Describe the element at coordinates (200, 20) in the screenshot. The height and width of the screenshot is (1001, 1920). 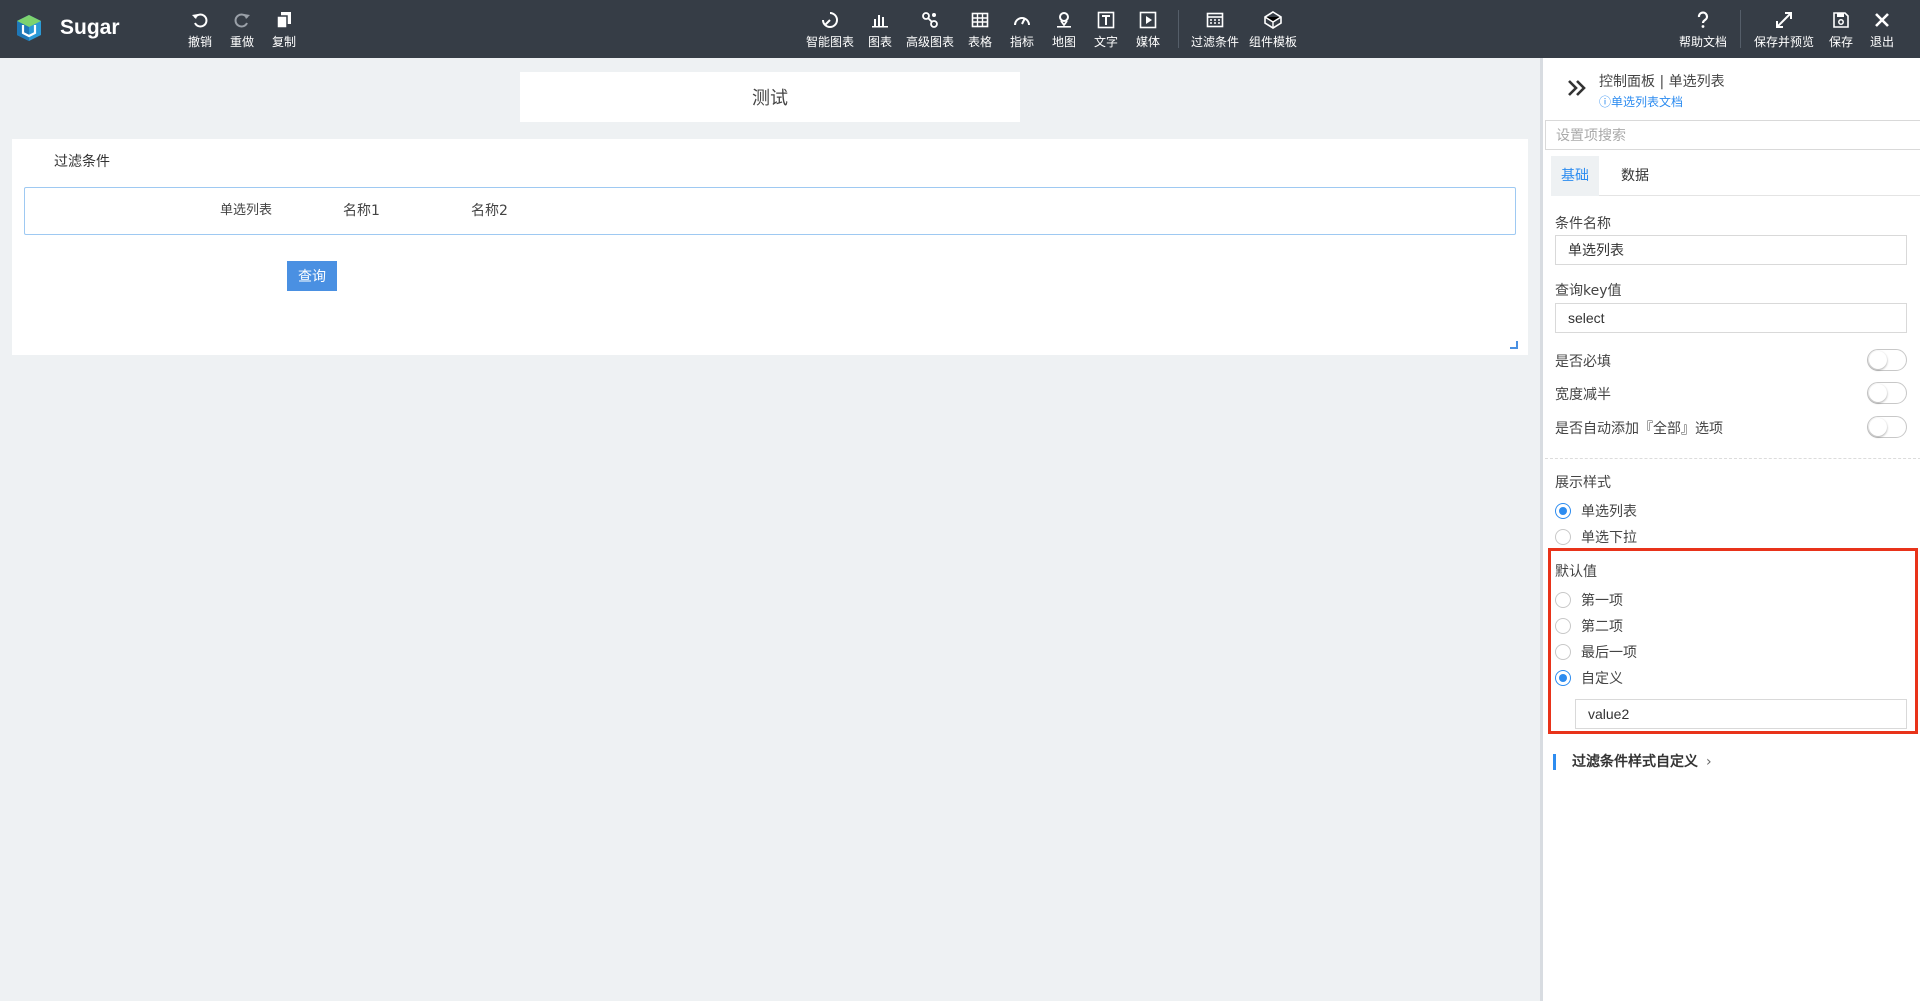
I see `undo-icon` at that location.